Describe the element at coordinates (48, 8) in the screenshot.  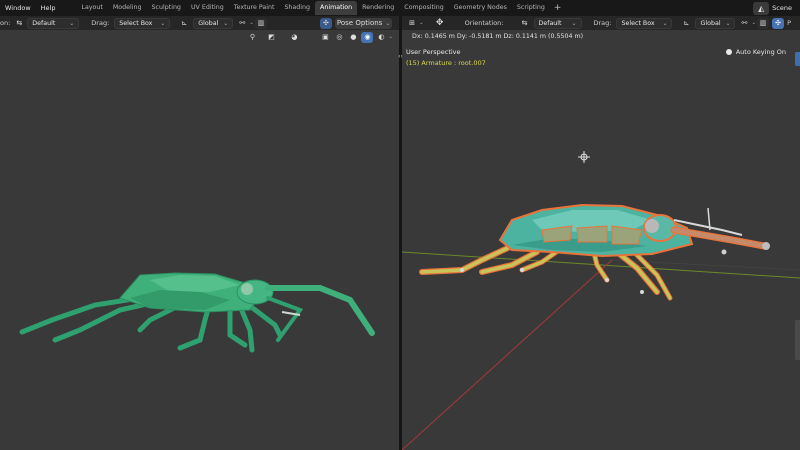
I see `menu-help: Help` at that location.